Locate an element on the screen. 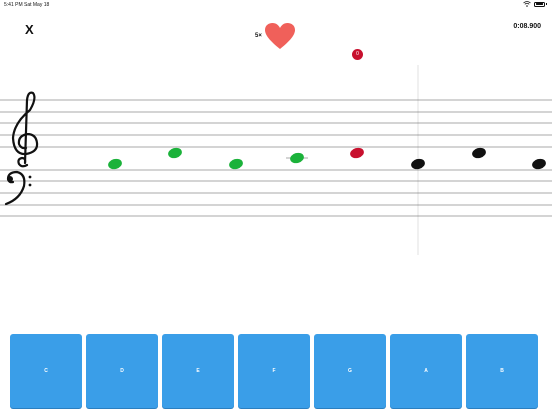  wifi-icon is located at coordinates (527, 4).